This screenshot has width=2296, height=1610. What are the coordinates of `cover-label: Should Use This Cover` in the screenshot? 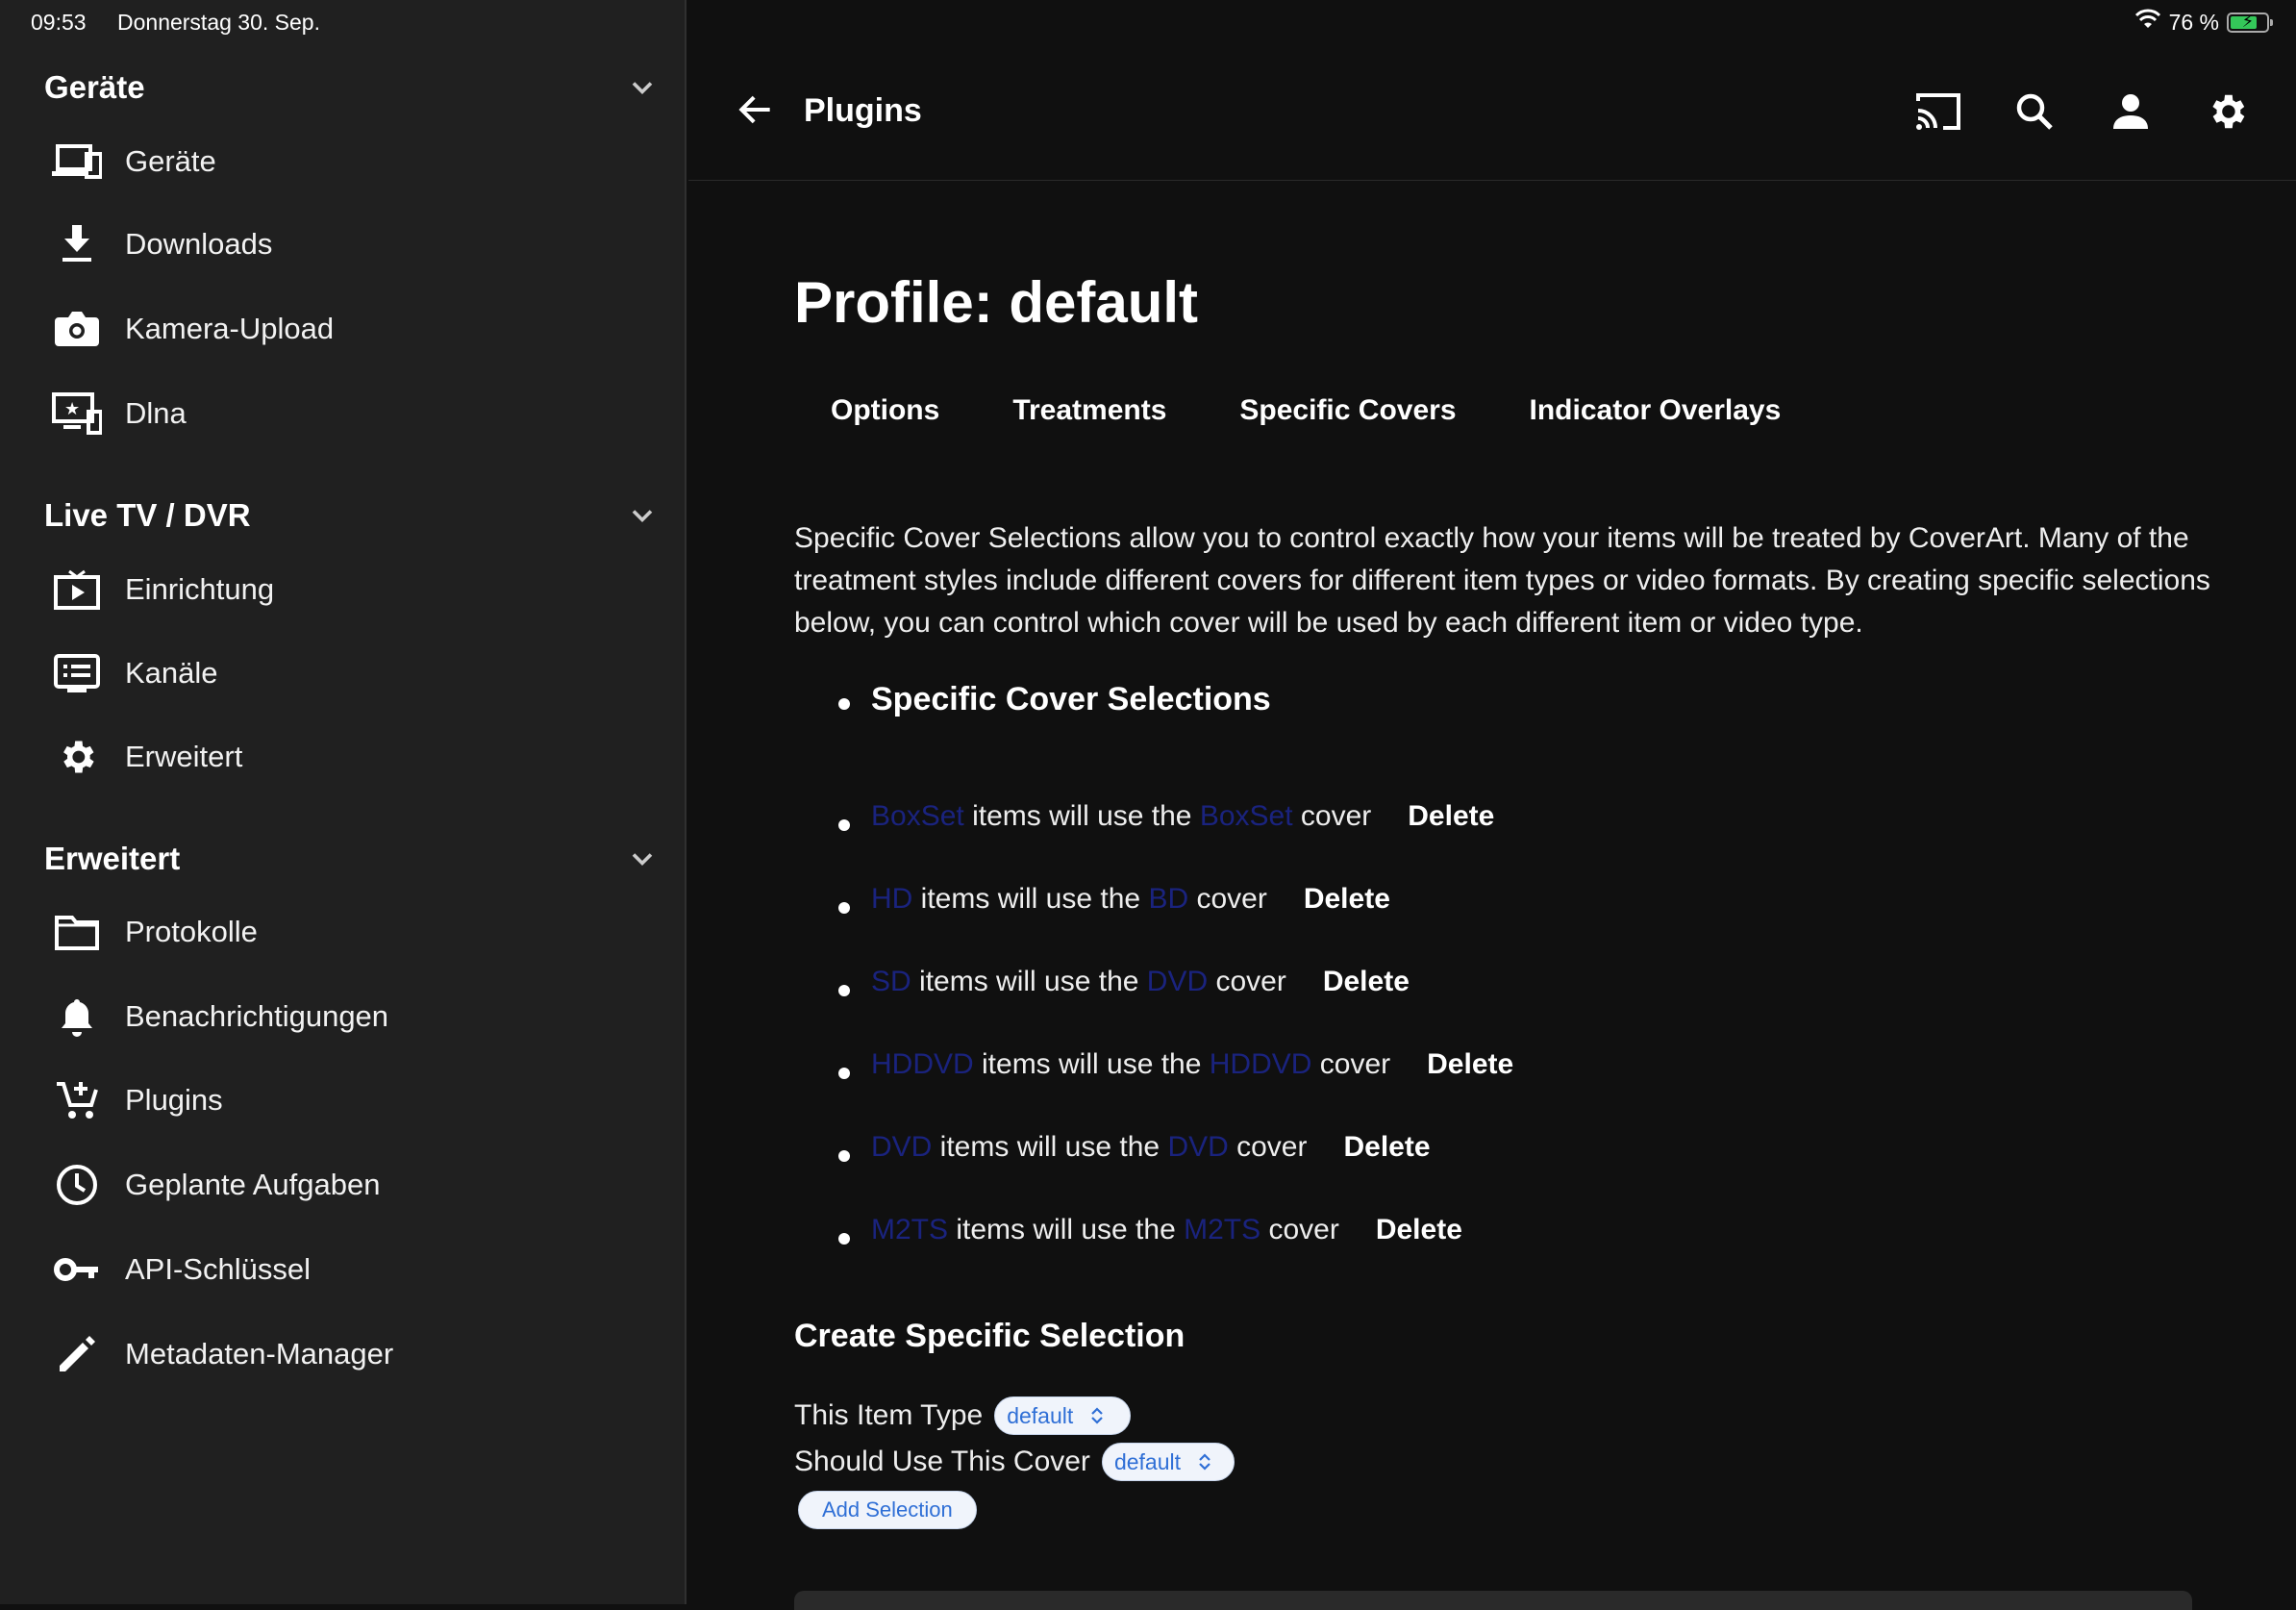 It's located at (942, 1461).